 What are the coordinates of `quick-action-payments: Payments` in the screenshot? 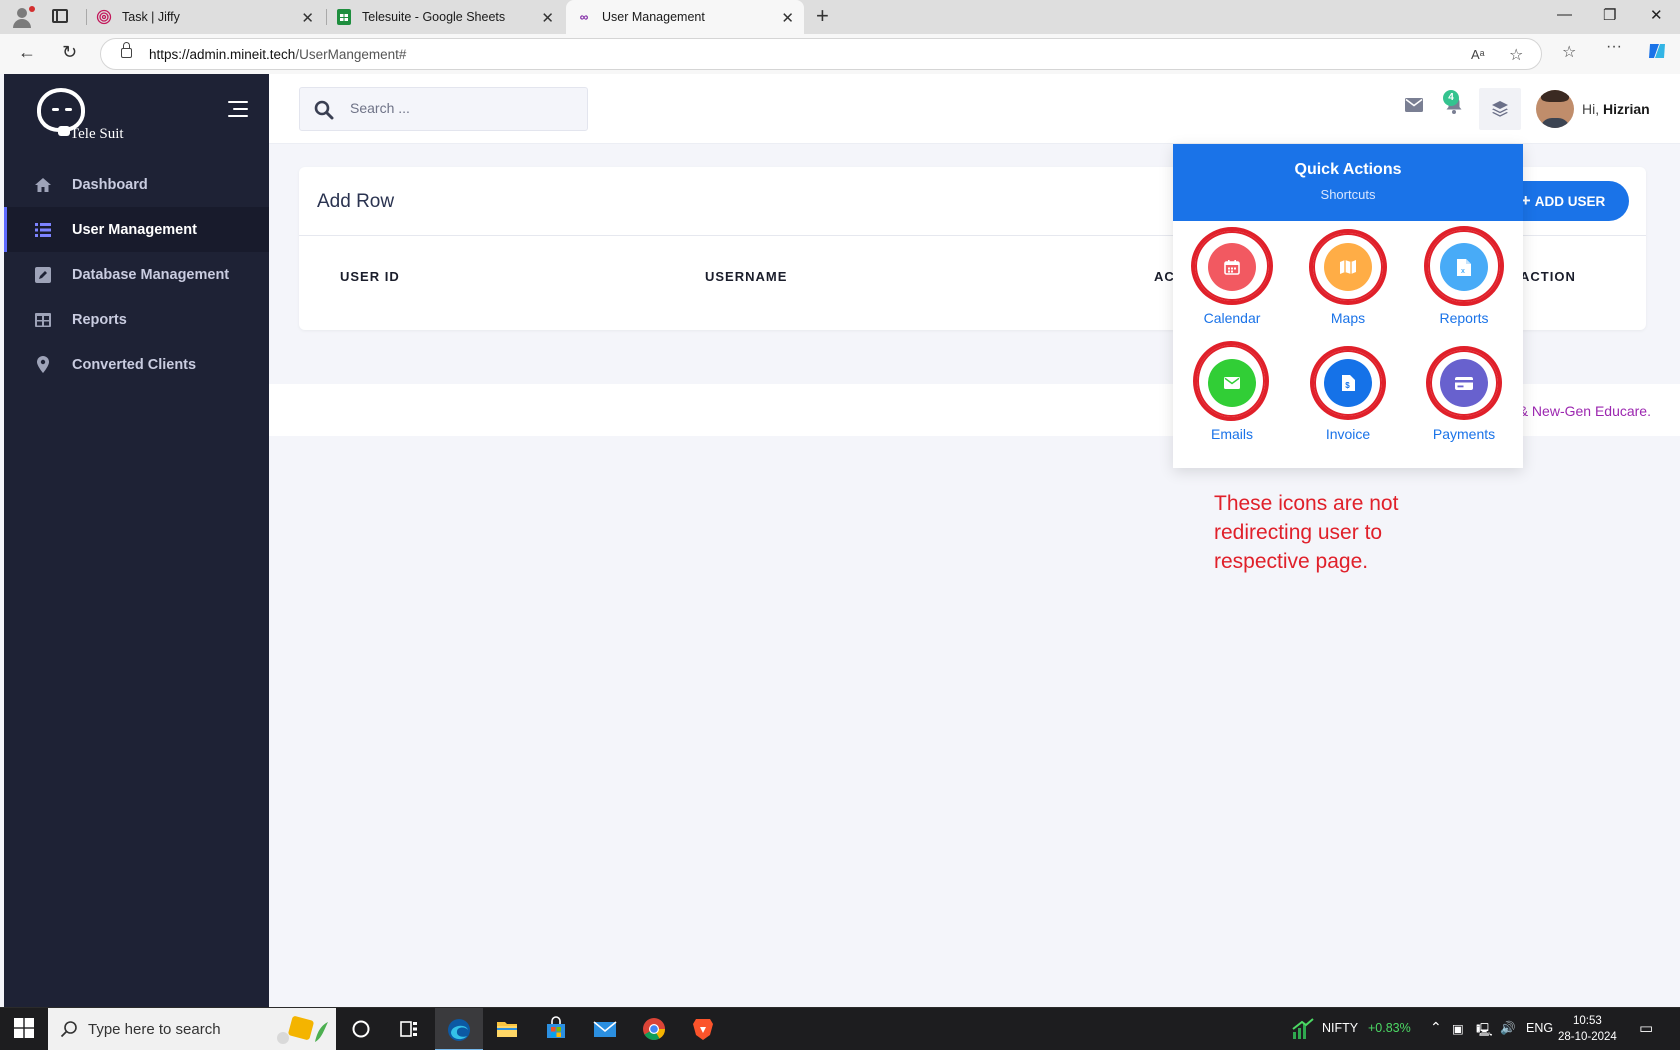 It's located at (1464, 402).